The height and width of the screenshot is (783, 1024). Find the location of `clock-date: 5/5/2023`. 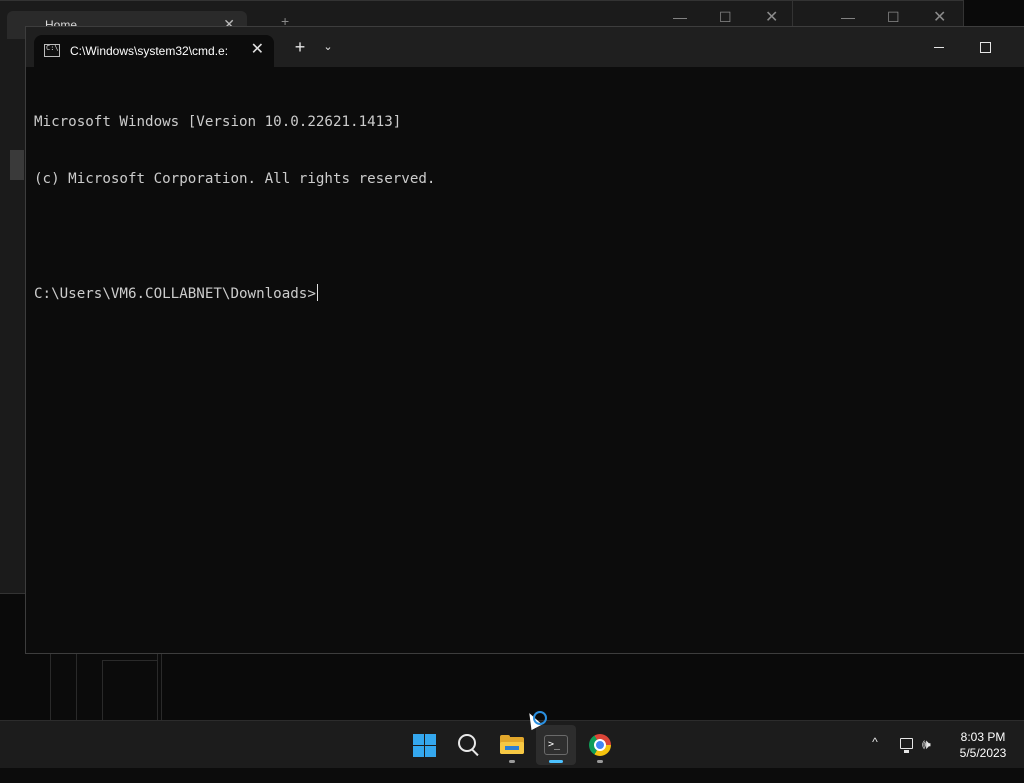

clock-date: 5/5/2023 is located at coordinates (983, 753).